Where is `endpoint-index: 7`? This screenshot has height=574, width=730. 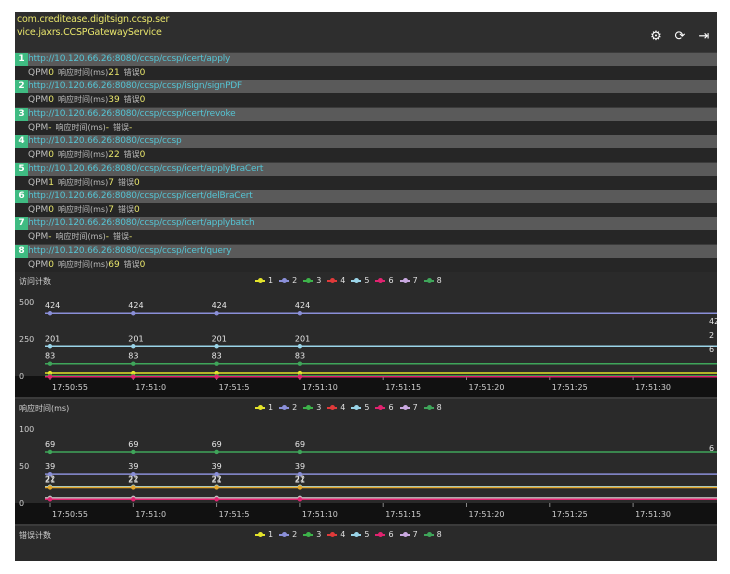 endpoint-index: 7 is located at coordinates (21, 224).